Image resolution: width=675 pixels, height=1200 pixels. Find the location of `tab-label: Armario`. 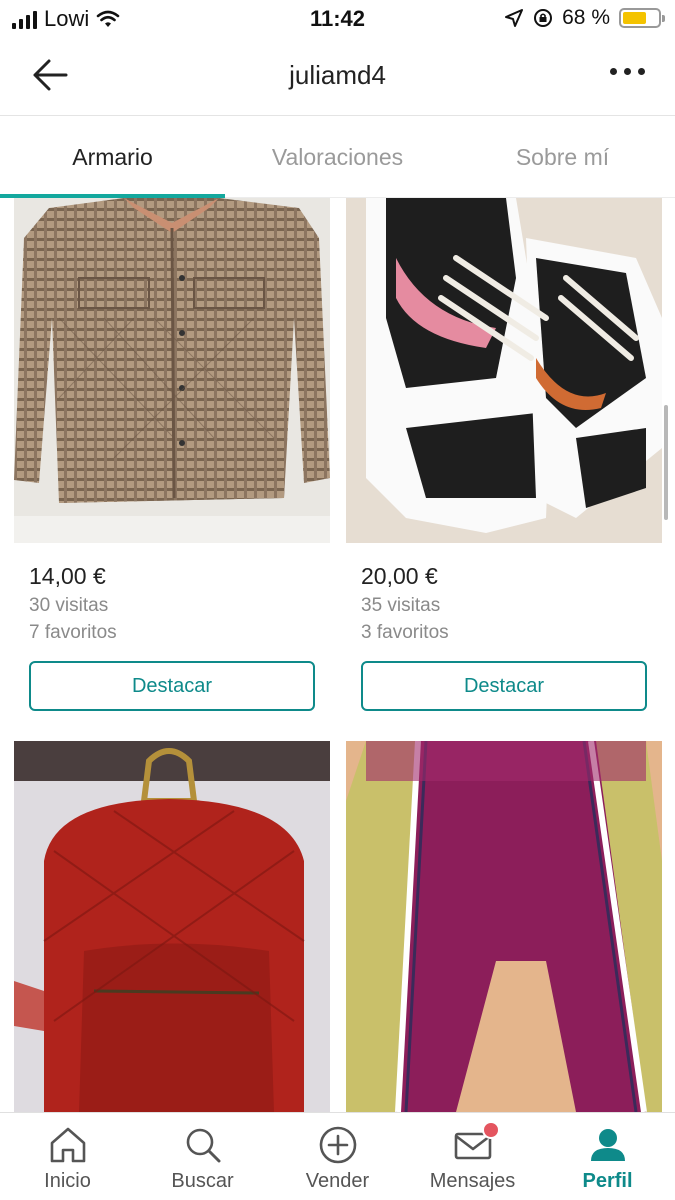

tab-label: Armario is located at coordinates (112, 157).